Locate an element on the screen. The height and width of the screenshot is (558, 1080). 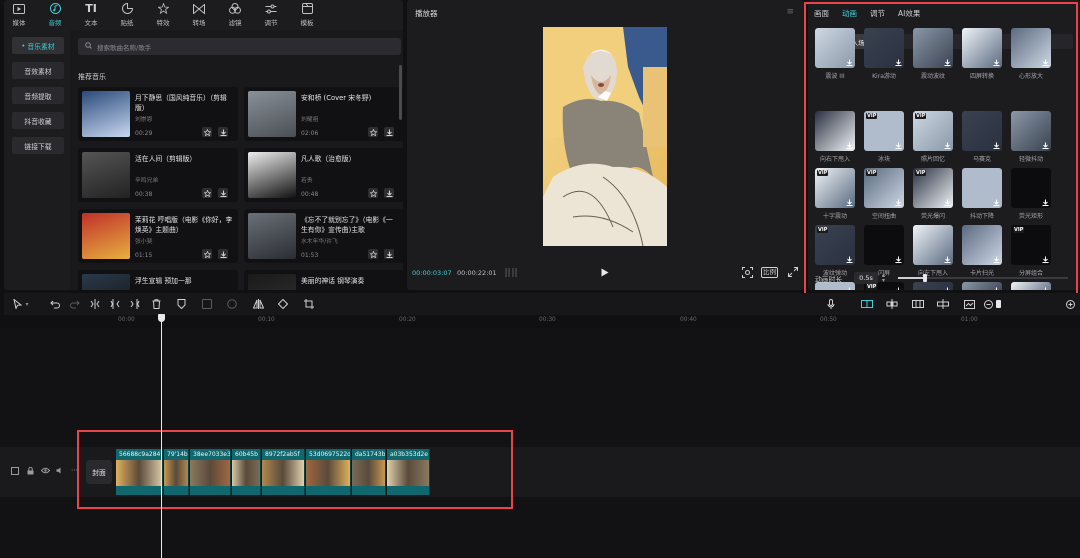
video-clip: 38ee7033e3 is located at coordinates (210, 472).